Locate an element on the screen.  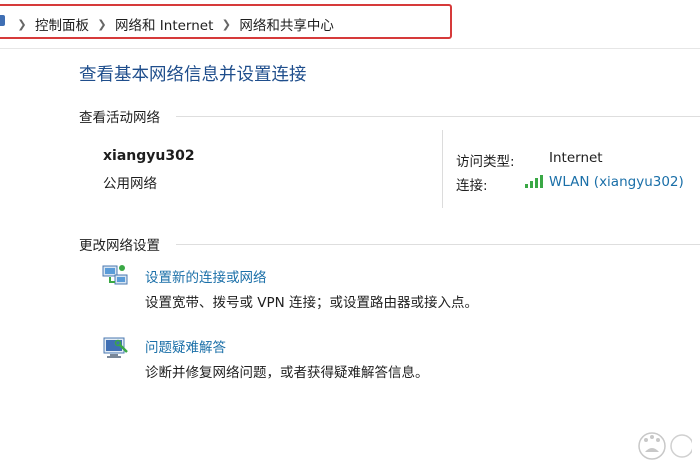
setup-connection-description: 设置宽带、拨号或 VPN 连接；或设置路由器或接入点。 is located at coordinates (312, 303).